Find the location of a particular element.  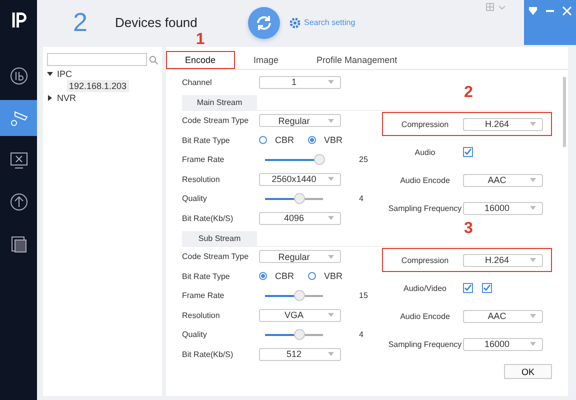

shield-icon is located at coordinates (533, 11).